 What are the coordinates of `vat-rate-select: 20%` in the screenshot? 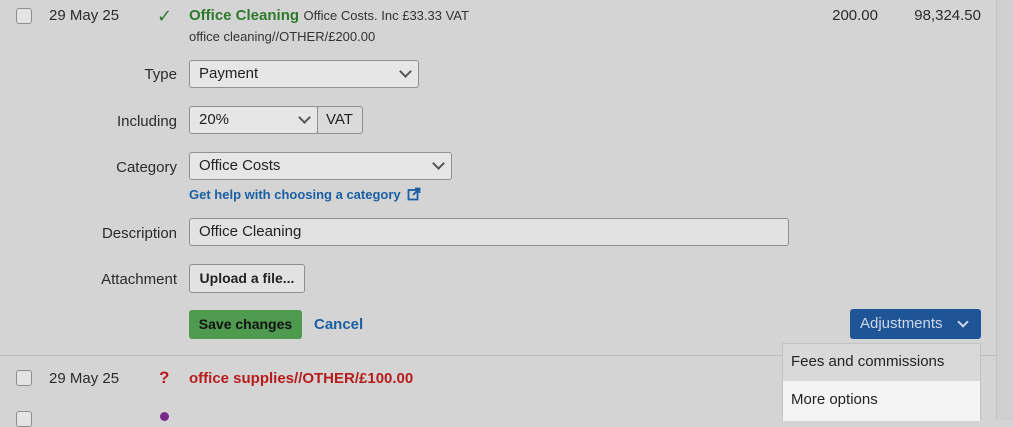 It's located at (253, 120).